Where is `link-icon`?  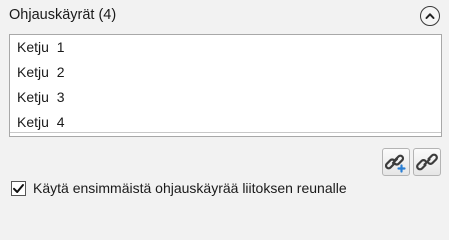 link-icon is located at coordinates (427, 162).